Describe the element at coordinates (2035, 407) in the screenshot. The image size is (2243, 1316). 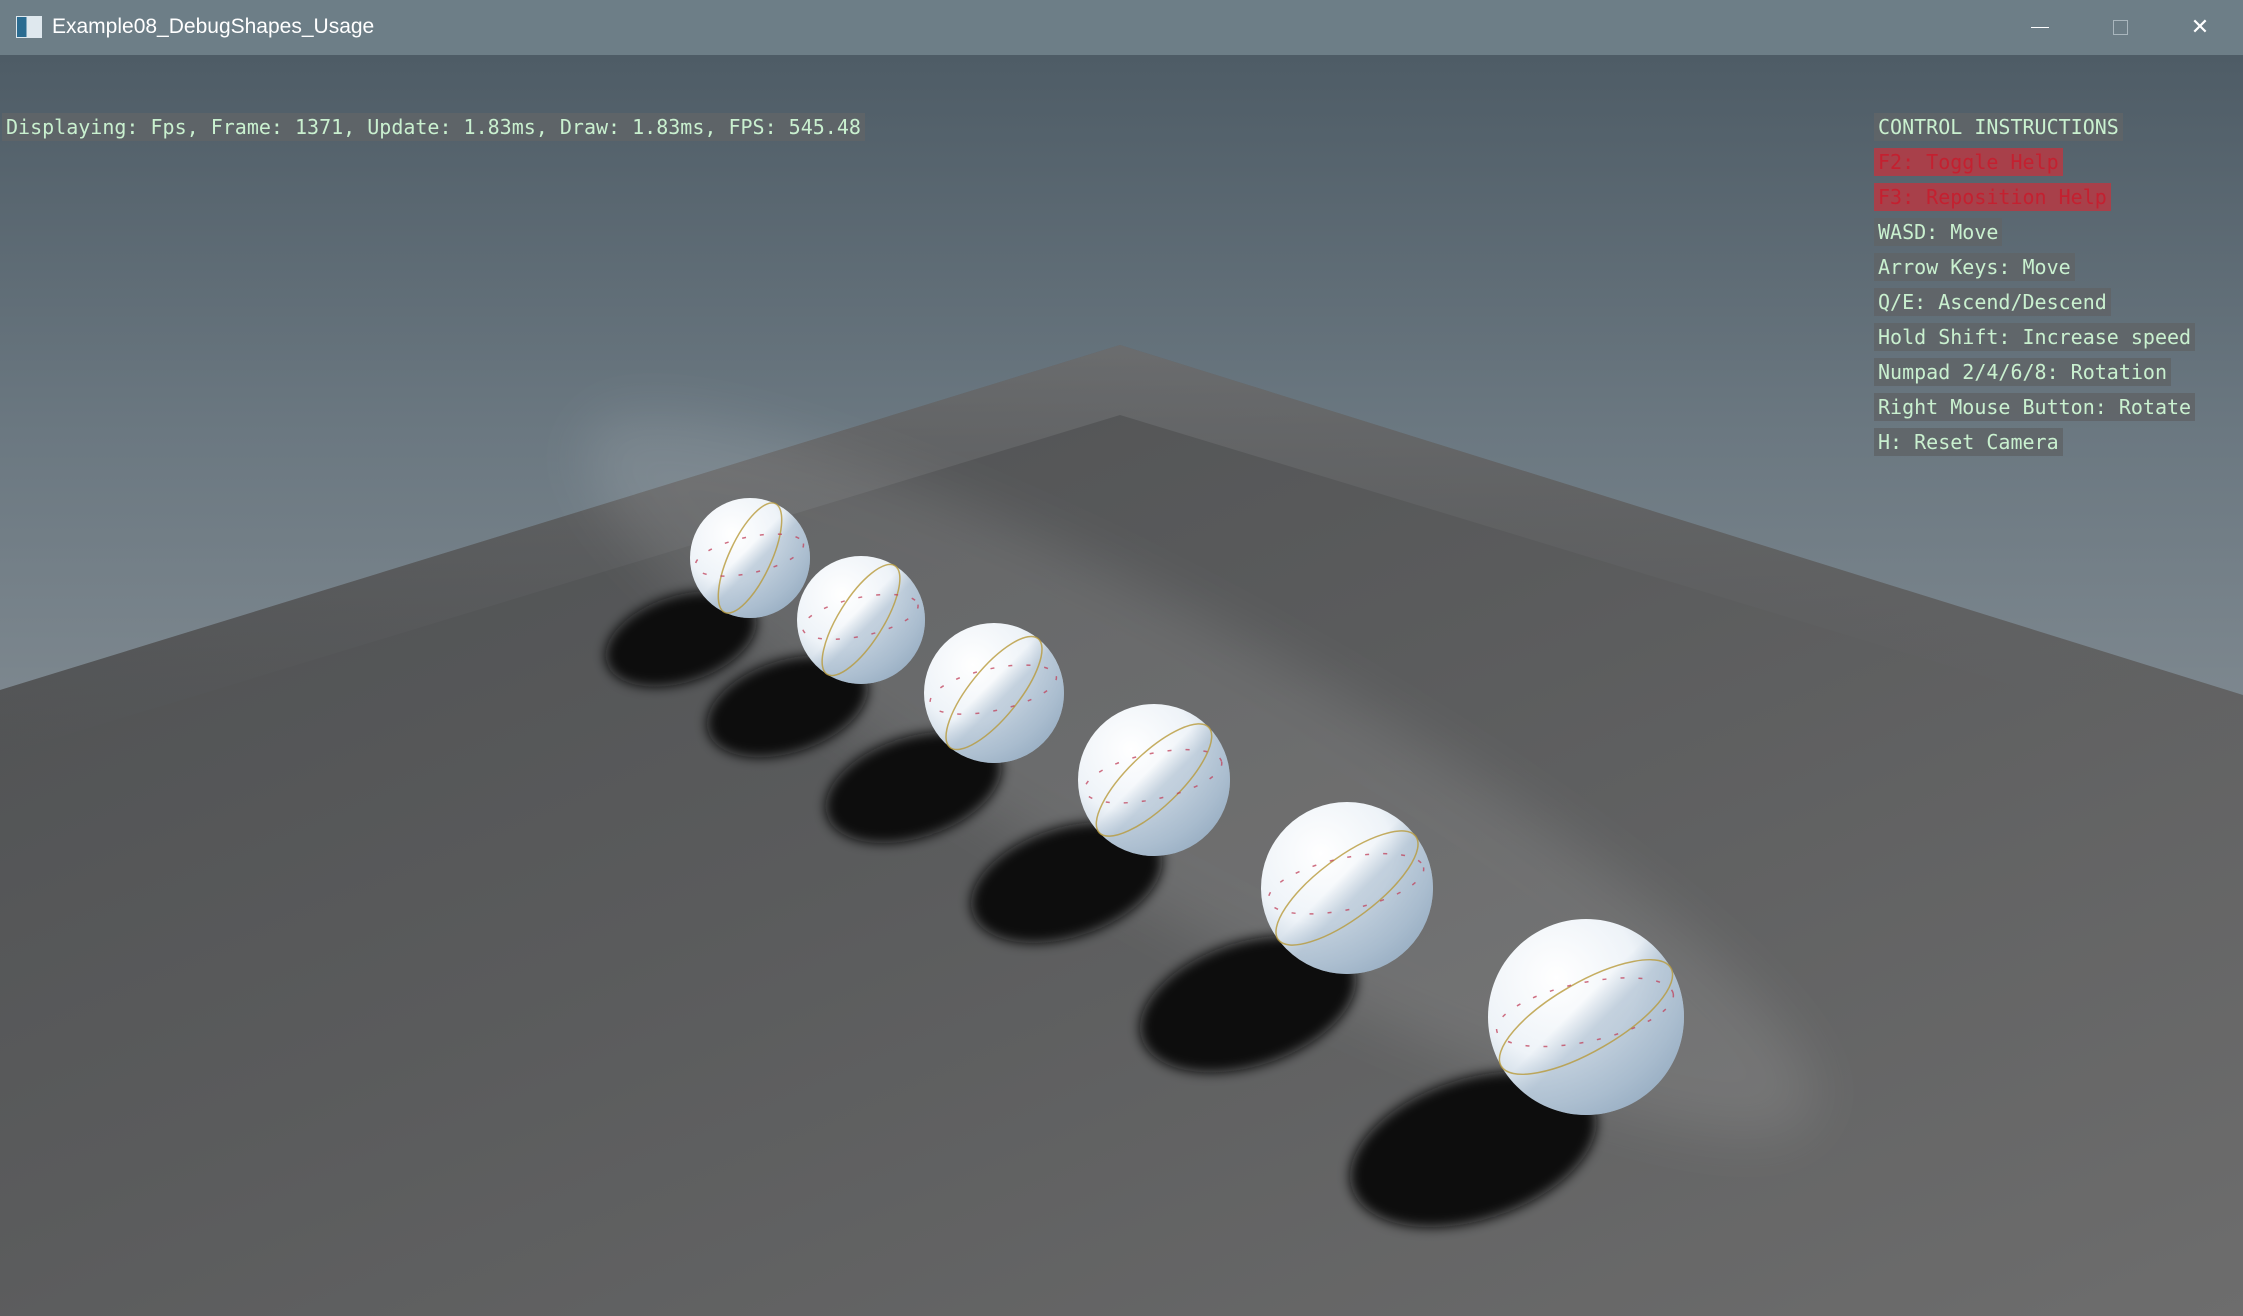
I see `help-mouse-line: Right Mouse Button: Rotate` at that location.